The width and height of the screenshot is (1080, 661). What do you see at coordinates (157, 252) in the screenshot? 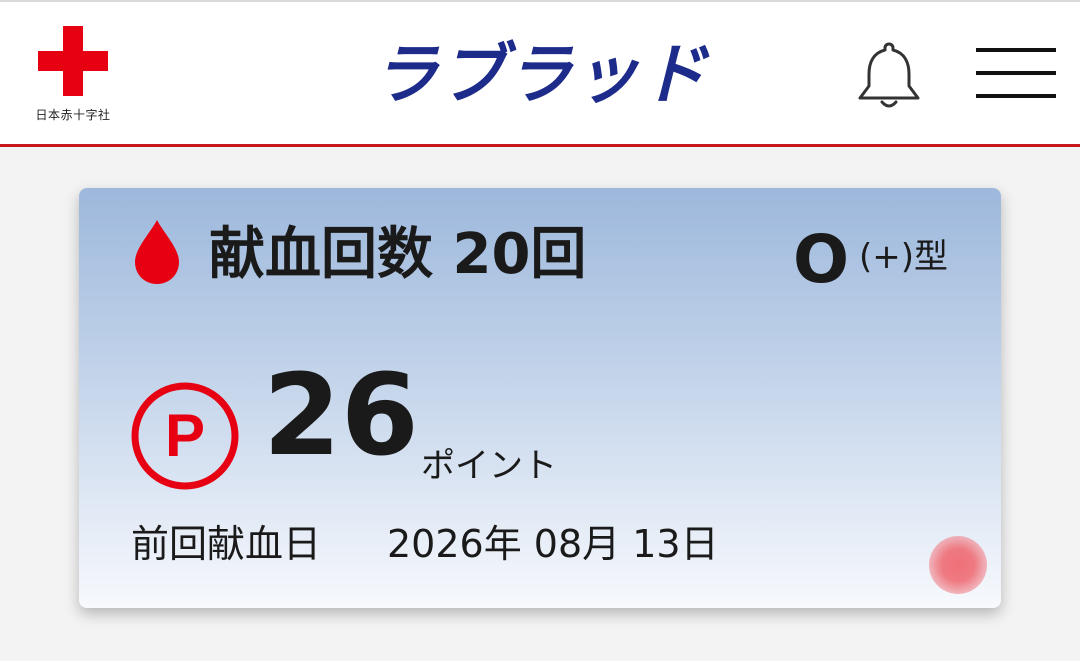
I see `blood-drop-icon` at bounding box center [157, 252].